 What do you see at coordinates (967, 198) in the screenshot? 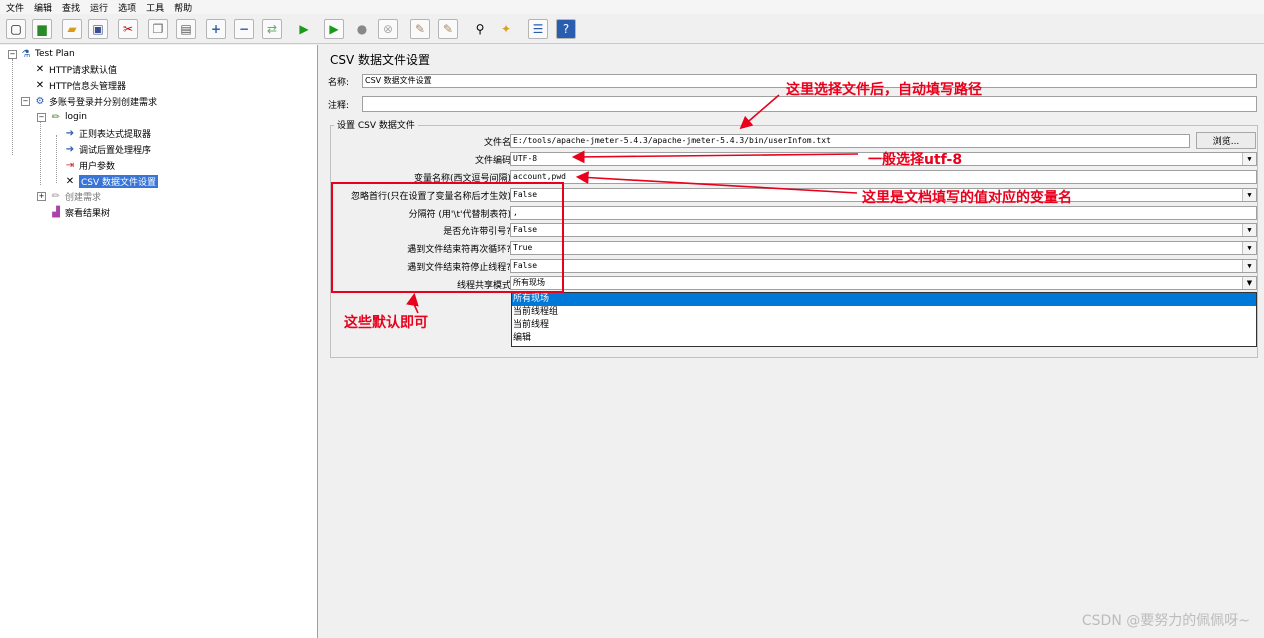
I see `annotation-variable-name: 这里是文档填写的值对应的变量名` at bounding box center [967, 198].